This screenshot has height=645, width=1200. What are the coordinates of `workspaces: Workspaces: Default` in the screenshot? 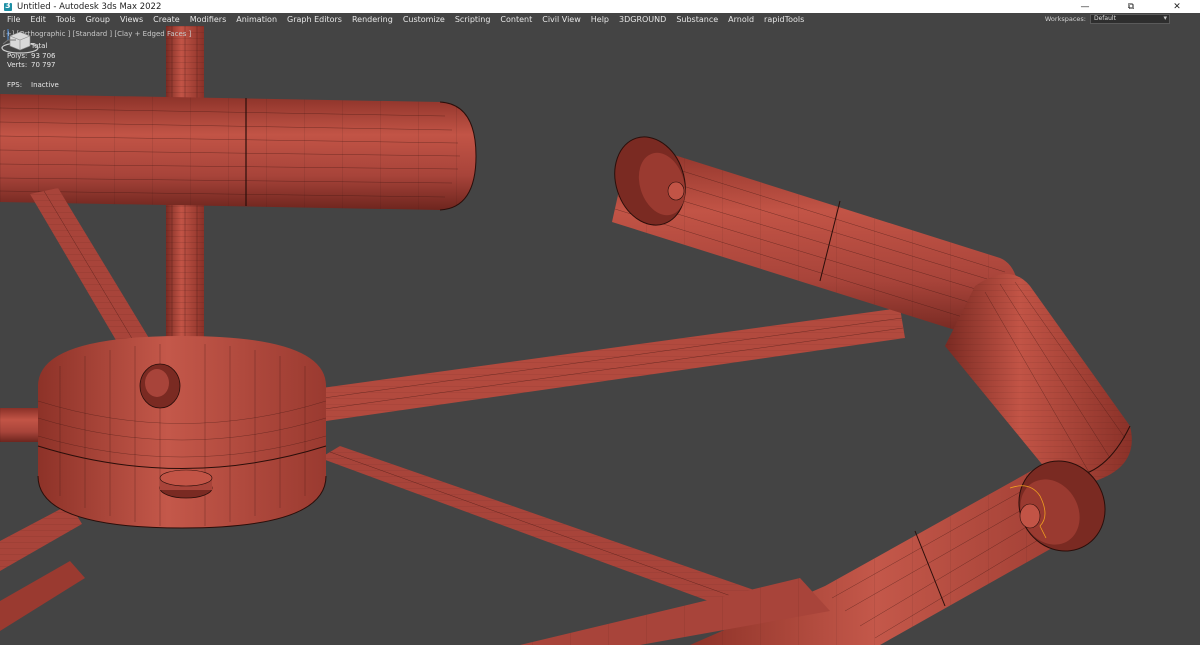 It's located at (1107, 19).